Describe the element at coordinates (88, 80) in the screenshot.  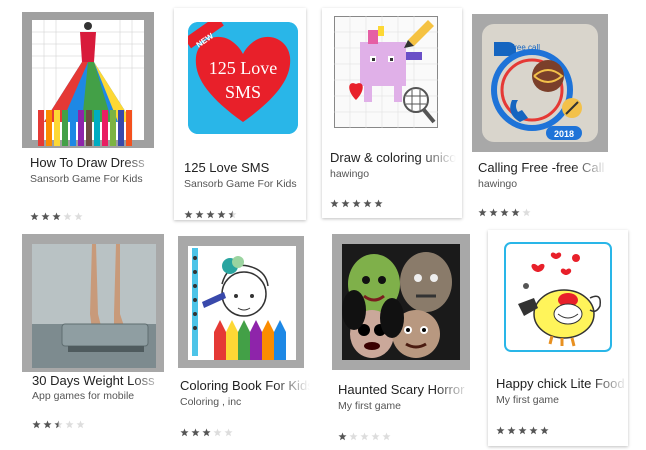
I see `dress-drawing-icon` at that location.